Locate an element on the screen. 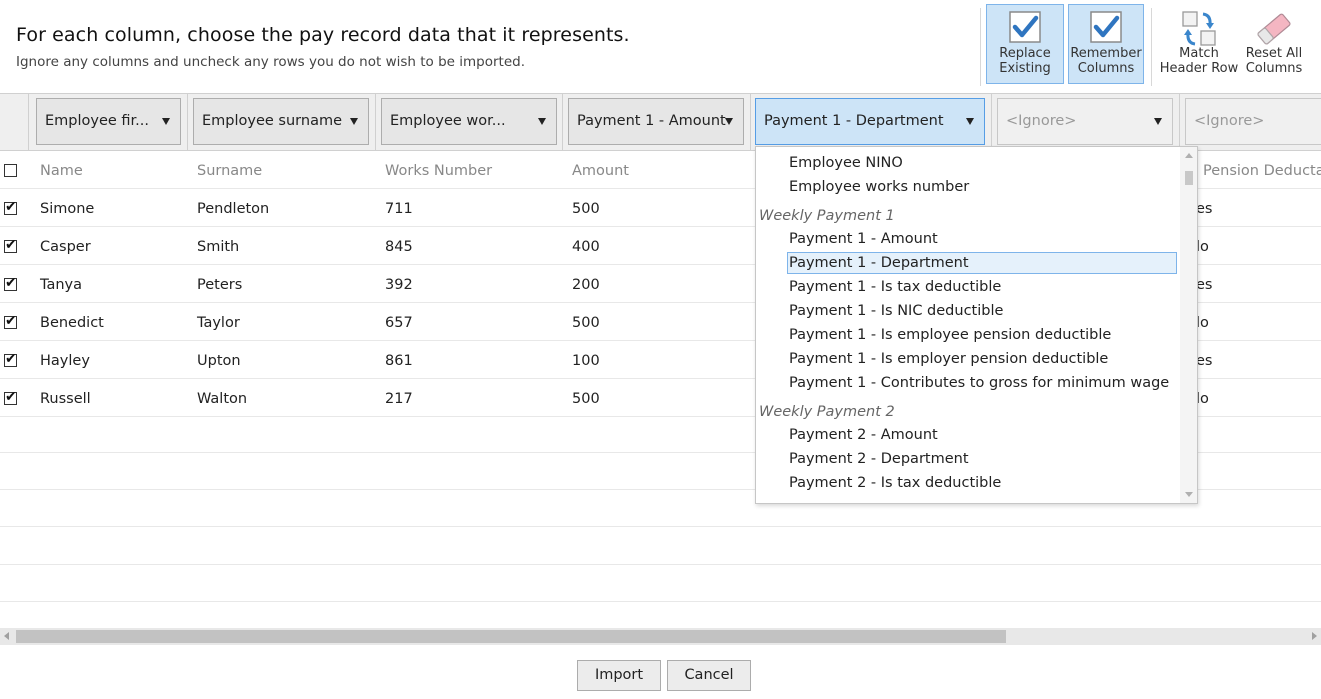 This screenshot has width=1321, height=699. column-select-6: <Ignore> is located at coordinates (1085, 121).